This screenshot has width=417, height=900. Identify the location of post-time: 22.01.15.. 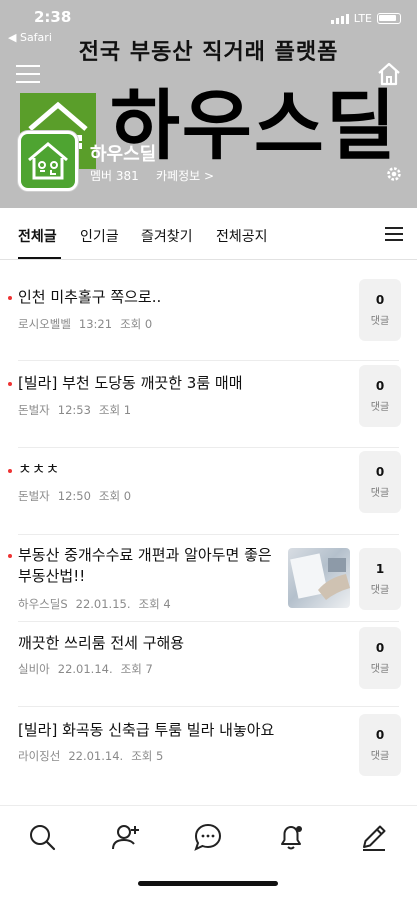
(103, 604).